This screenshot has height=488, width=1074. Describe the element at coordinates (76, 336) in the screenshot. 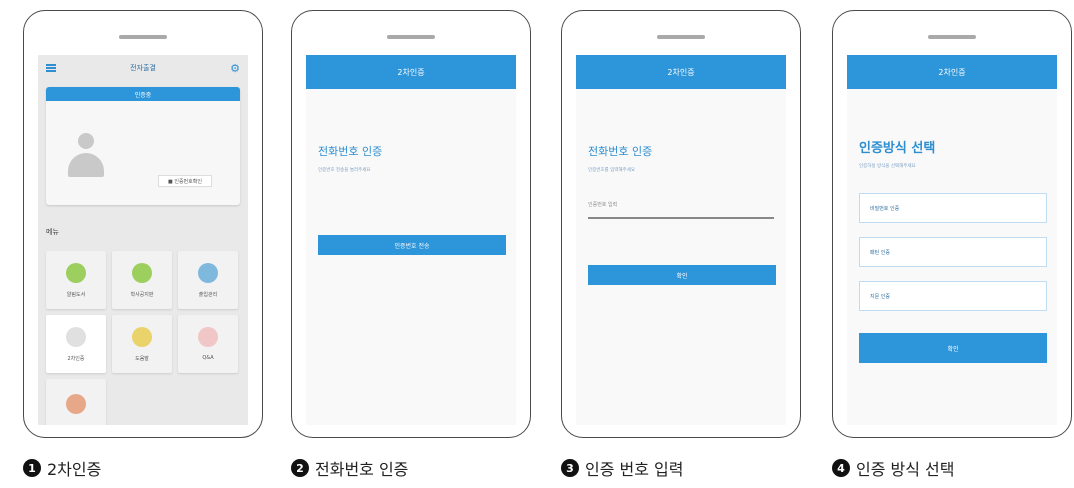

I see `timer-icon` at that location.